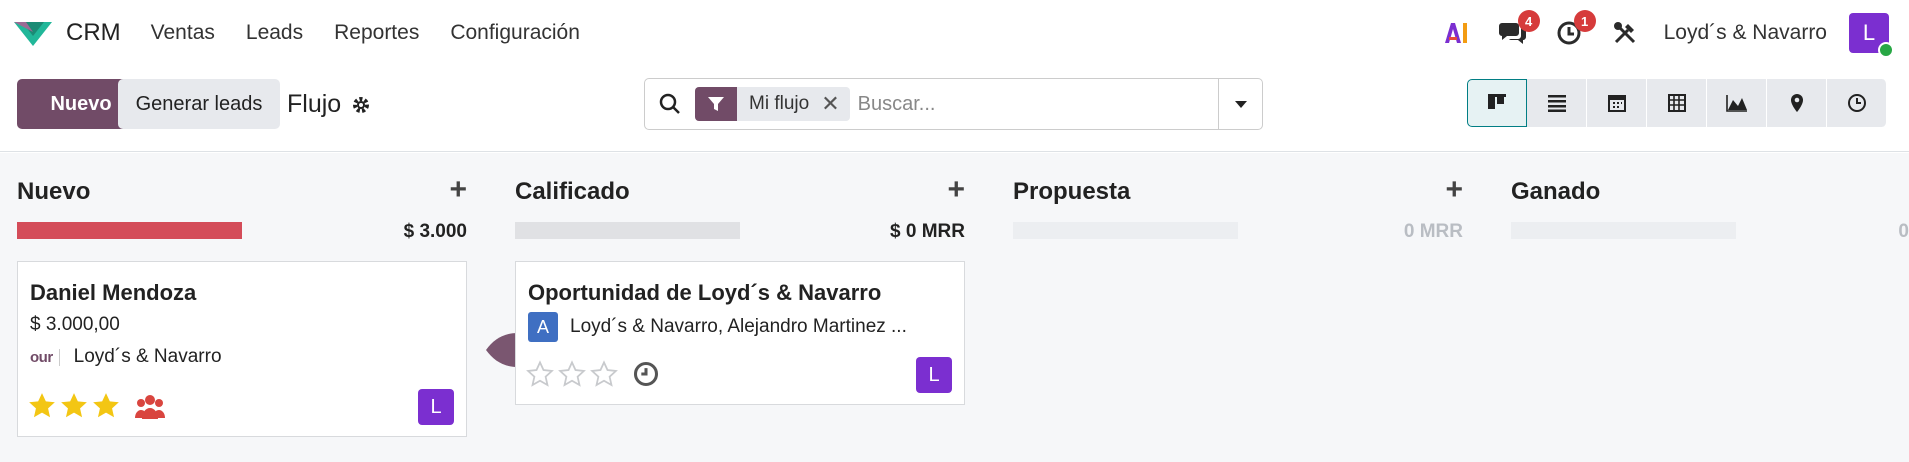  What do you see at coordinates (1869, 32) in the screenshot?
I see `user-avatar-initial: L` at bounding box center [1869, 32].